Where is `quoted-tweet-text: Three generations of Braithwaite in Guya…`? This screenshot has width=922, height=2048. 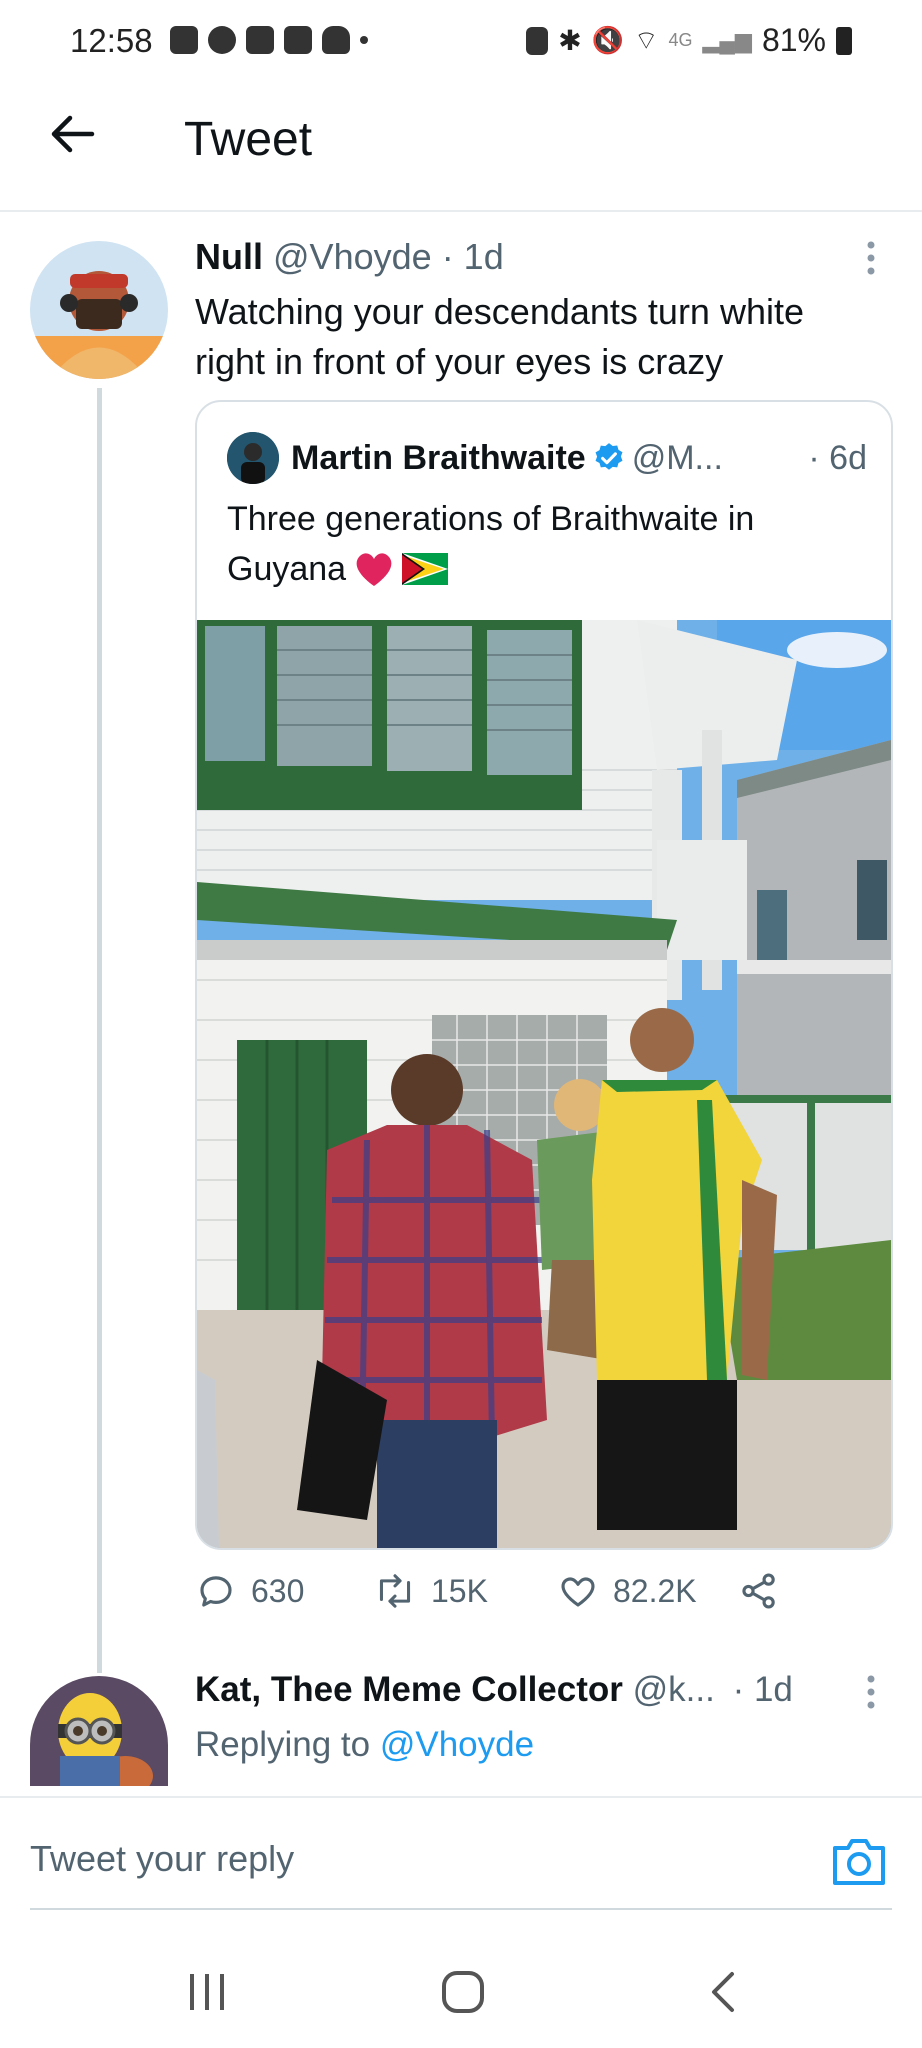 quoted-tweet-text: Three generations of Braithwaite in Guya… is located at coordinates (547, 544).